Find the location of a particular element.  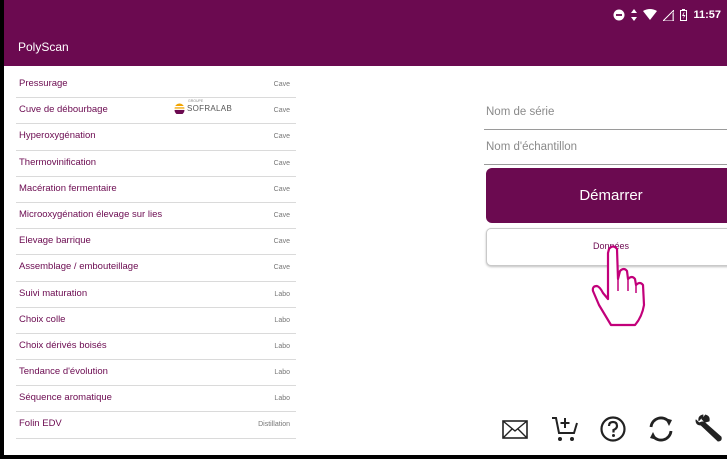

data-arrows-icon is located at coordinates (634, 15).